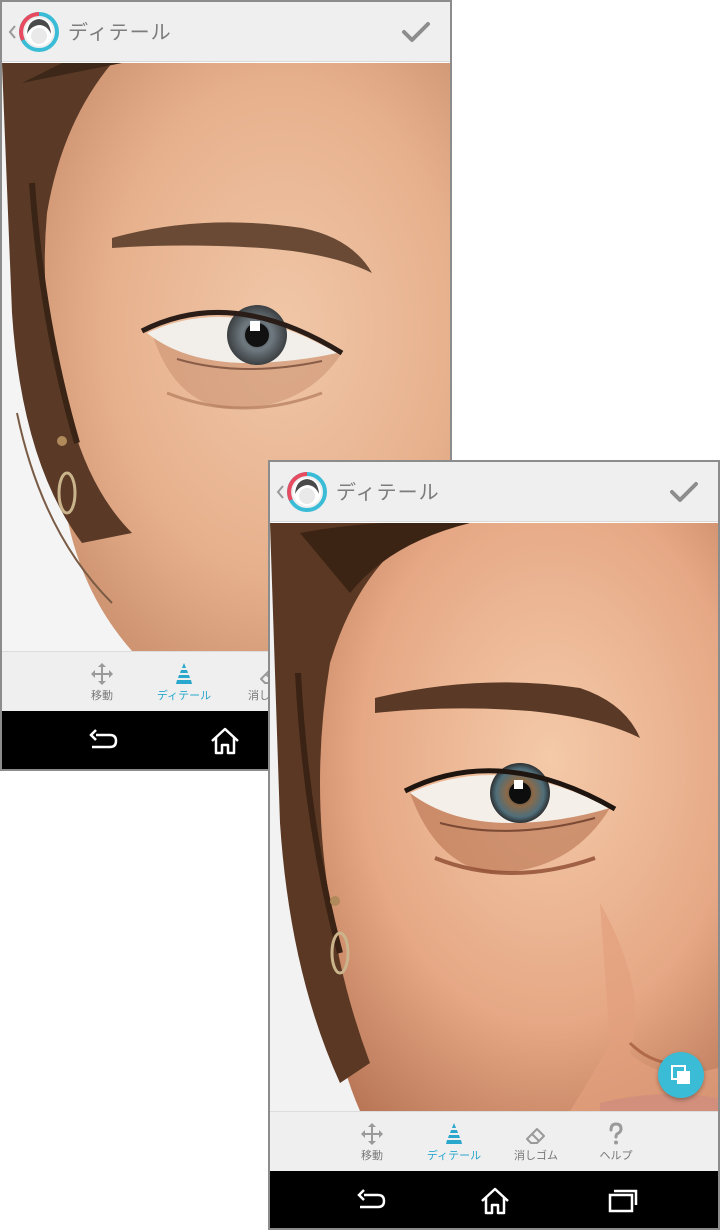 The width and height of the screenshot is (720, 1230). What do you see at coordinates (535, 1136) in the screenshot?
I see `eraser-icon` at bounding box center [535, 1136].